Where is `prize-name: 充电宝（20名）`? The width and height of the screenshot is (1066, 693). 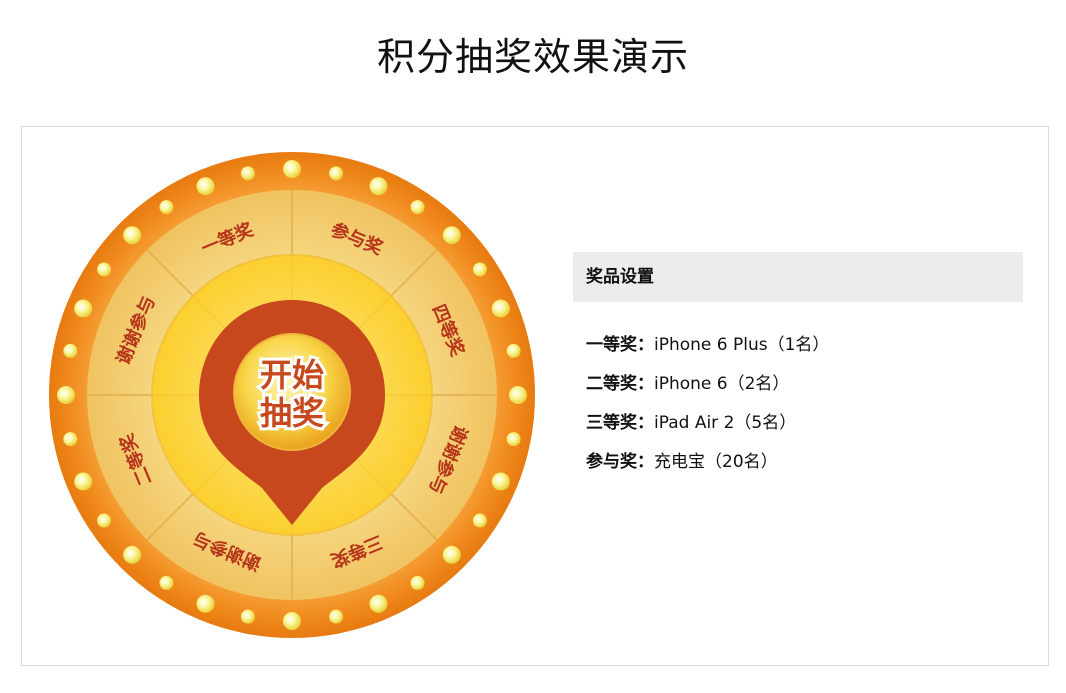
prize-name: 充电宝（20名） is located at coordinates (716, 462).